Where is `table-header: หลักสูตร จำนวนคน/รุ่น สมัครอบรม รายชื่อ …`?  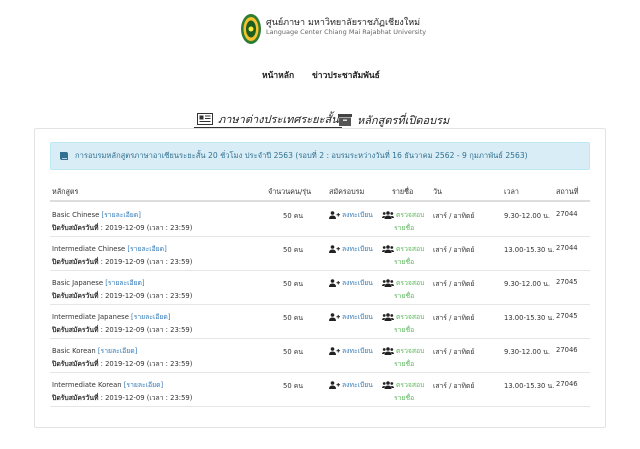
table-header: หลักสูตร จำนวนคน/รุ่น สมัครอบรม รายชื่อ … is located at coordinates (320, 192).